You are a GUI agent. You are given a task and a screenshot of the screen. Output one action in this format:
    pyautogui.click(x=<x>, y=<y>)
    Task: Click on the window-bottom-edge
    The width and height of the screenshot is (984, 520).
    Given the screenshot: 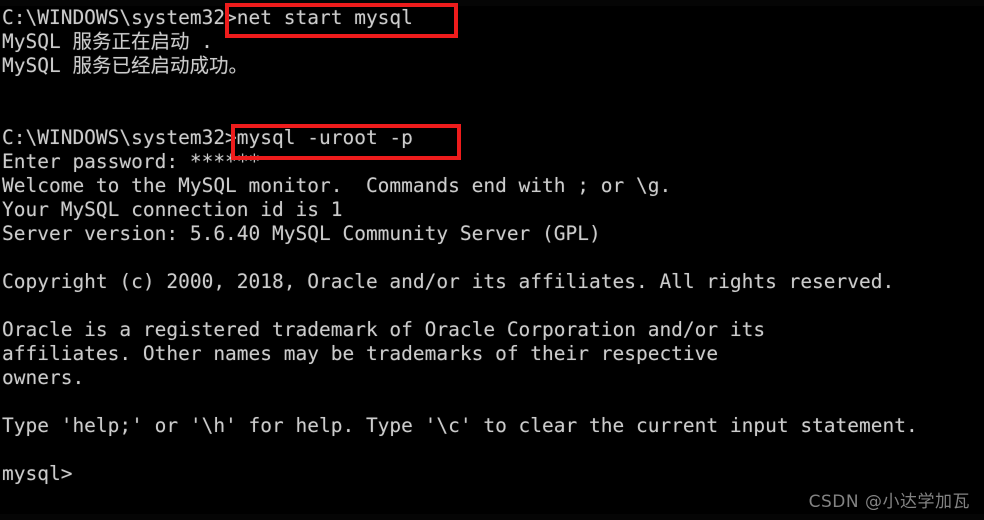 What is the action you would take?
    pyautogui.click(x=492, y=517)
    